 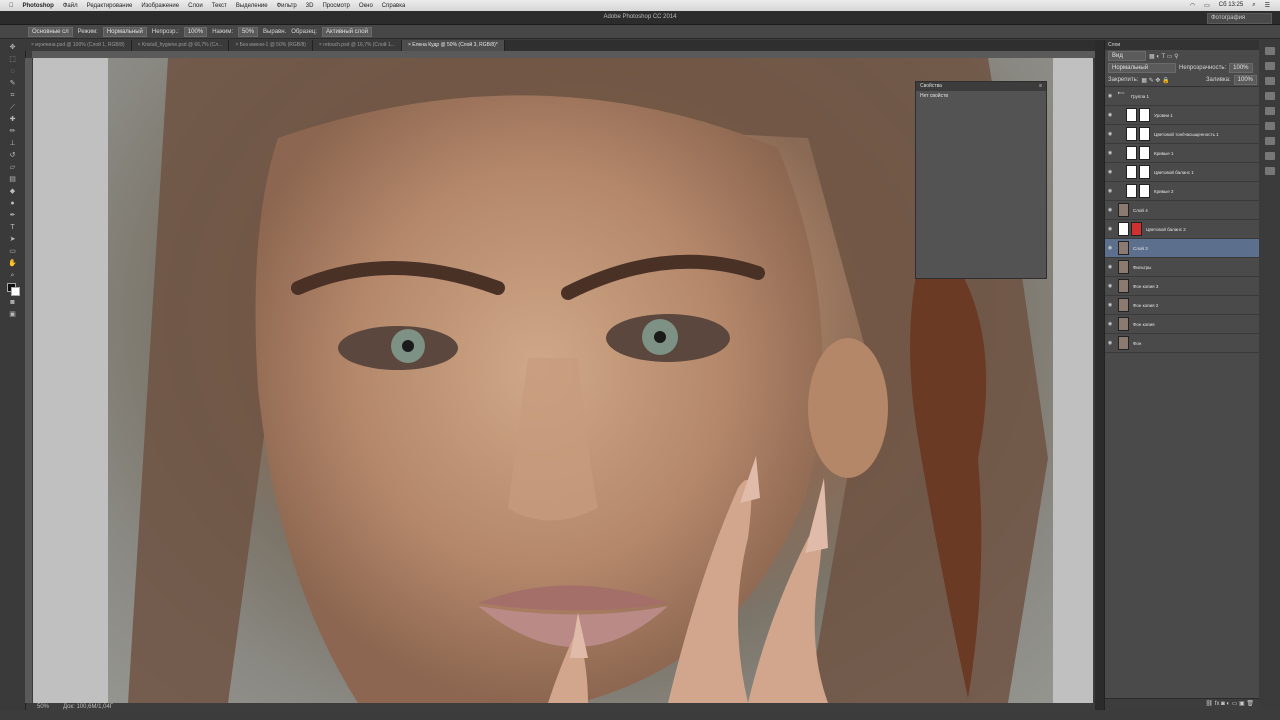 What do you see at coordinates (1192, 5) in the screenshot?
I see `wifi-icon: ◠` at bounding box center [1192, 5].